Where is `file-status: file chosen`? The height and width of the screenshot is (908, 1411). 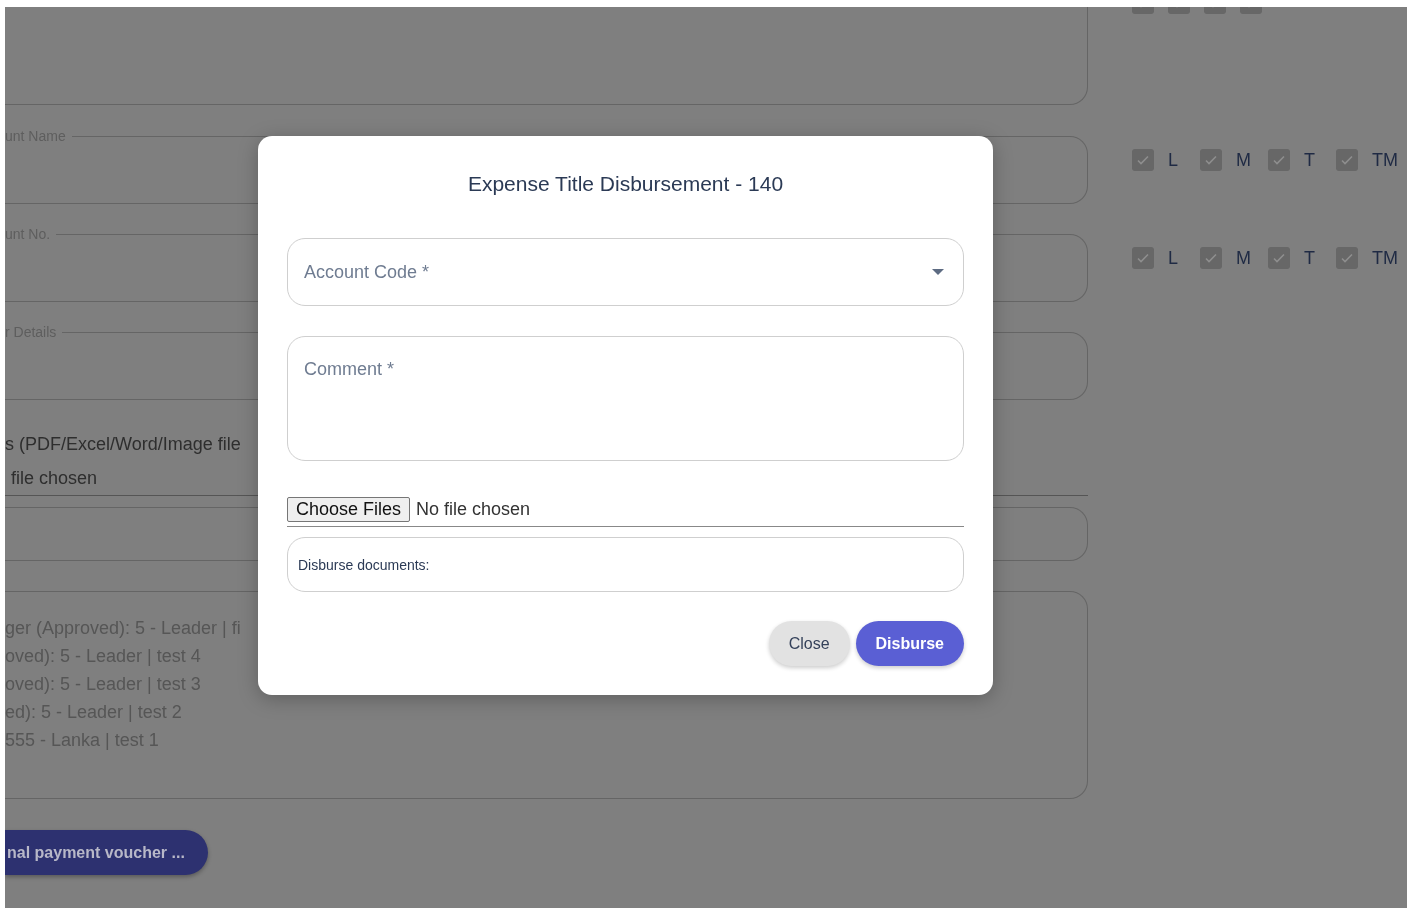
file-status: file chosen is located at coordinates (54, 478).